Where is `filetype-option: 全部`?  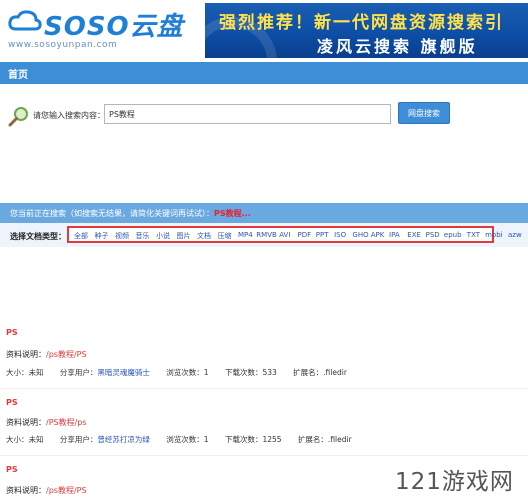 filetype-option: 全部 is located at coordinates (81, 236).